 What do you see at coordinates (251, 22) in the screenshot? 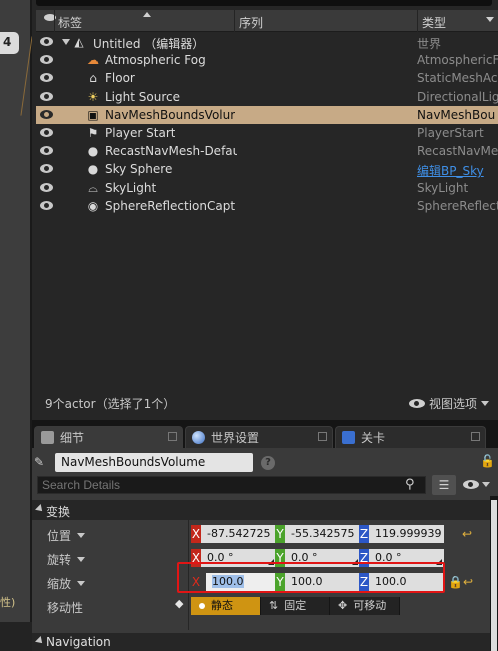
I see `column-order: 序列` at bounding box center [251, 22].